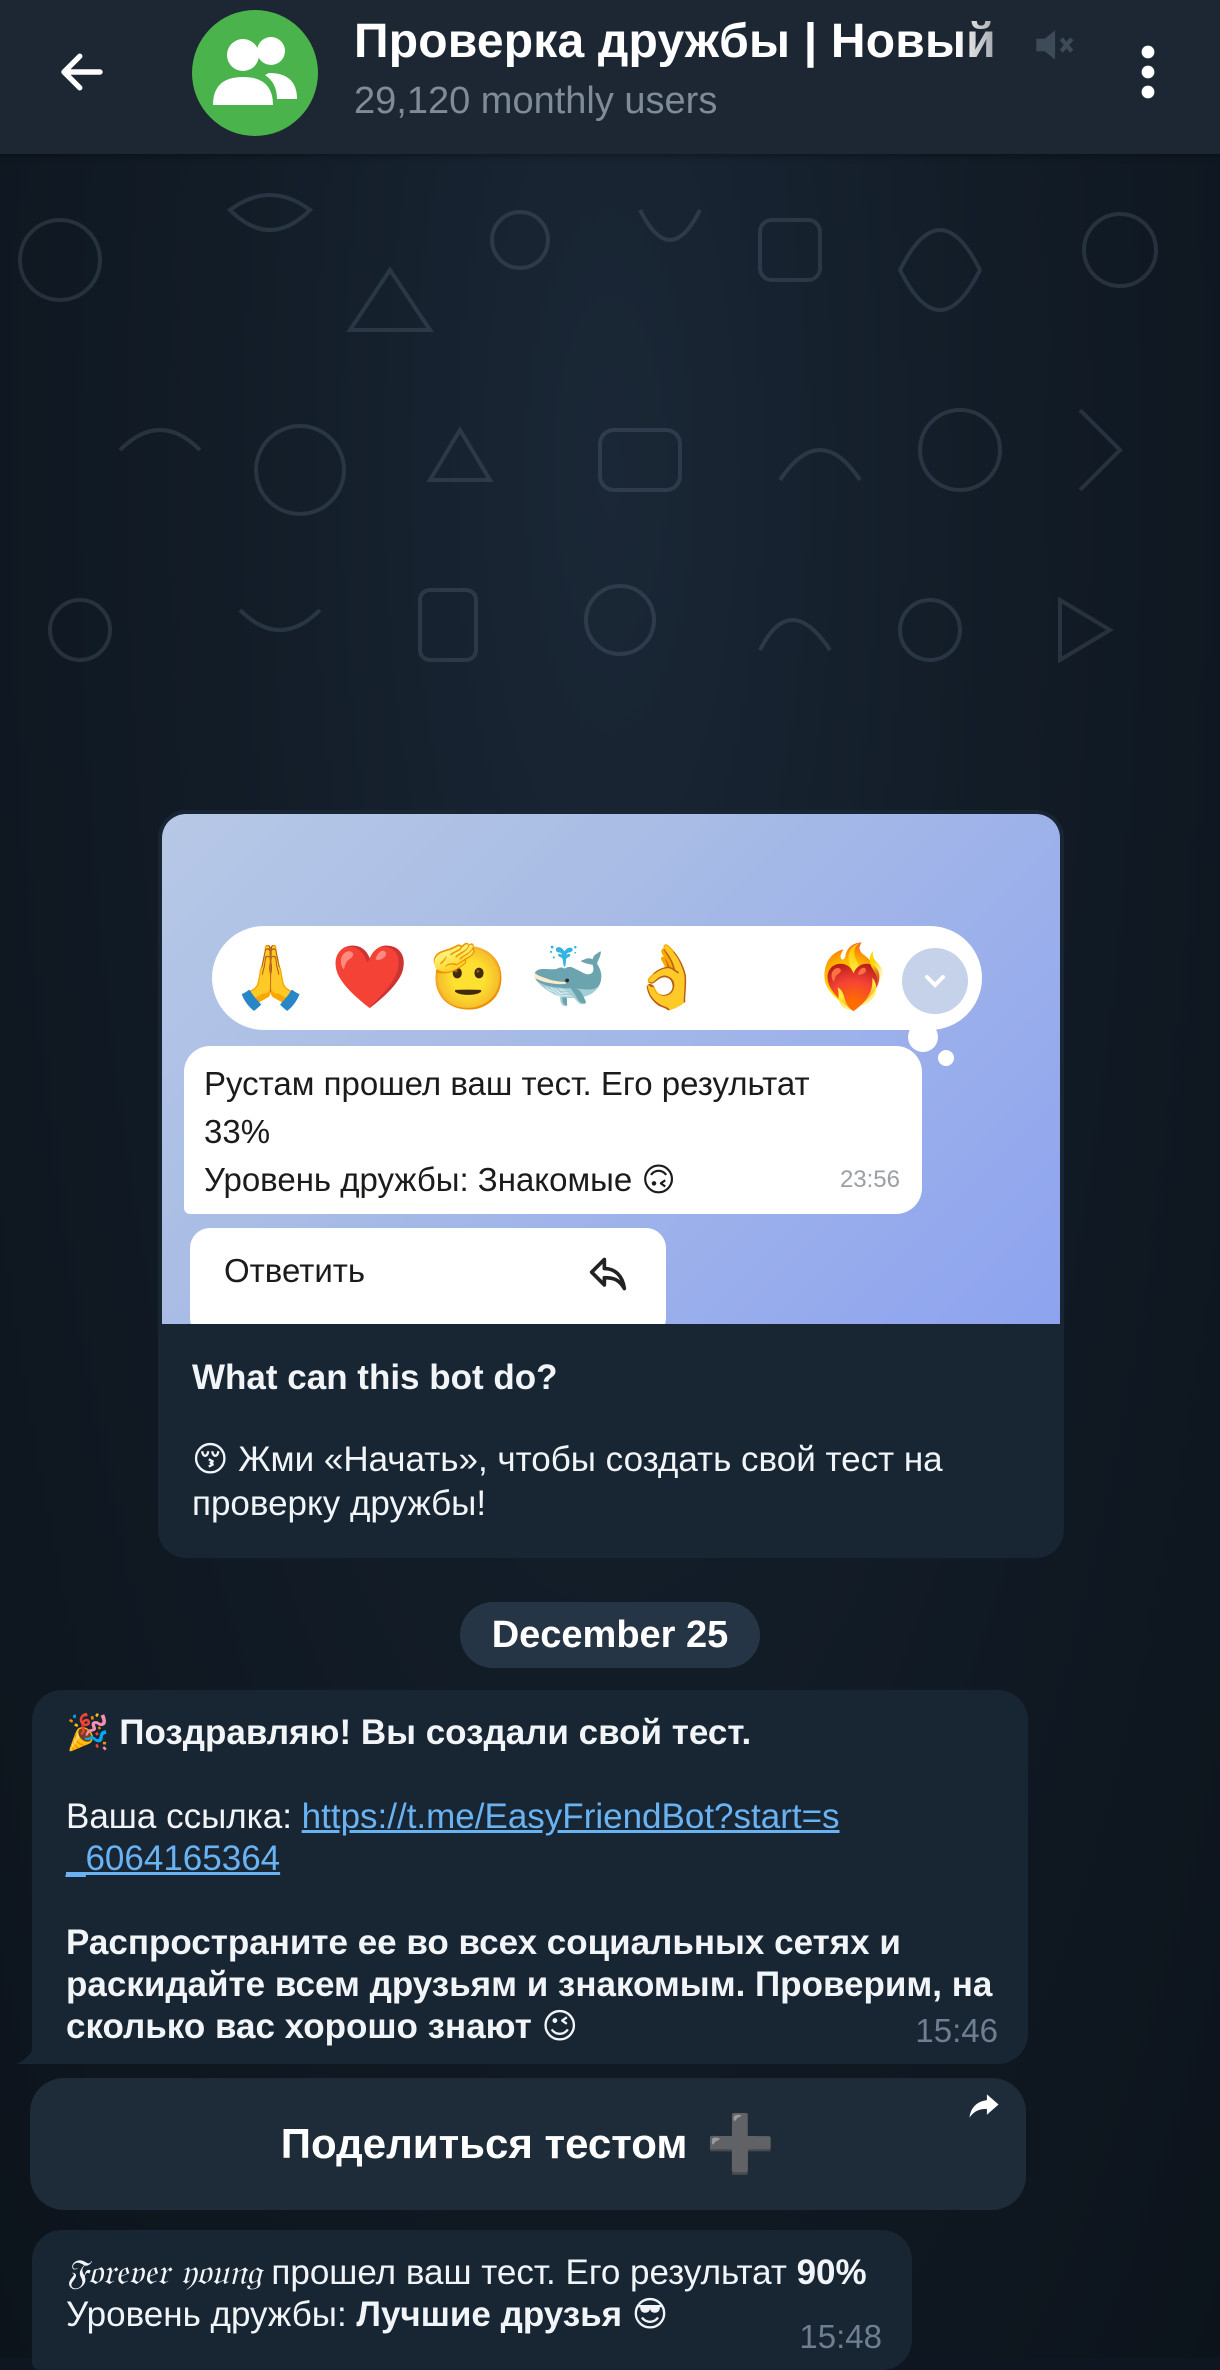  Describe the element at coordinates (935, 981) in the screenshot. I see `chevron-down-icon` at that location.